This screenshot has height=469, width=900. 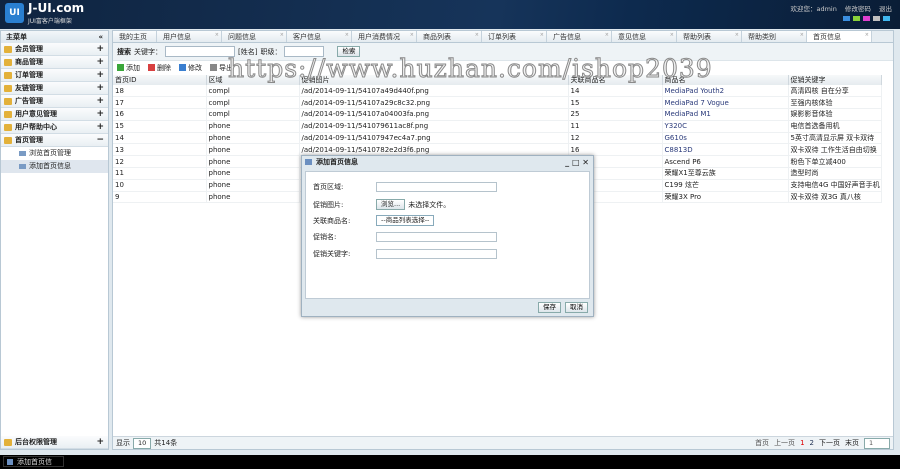 What do you see at coordinates (14, 13) in the screenshot?
I see `logo: UI` at bounding box center [14, 13].